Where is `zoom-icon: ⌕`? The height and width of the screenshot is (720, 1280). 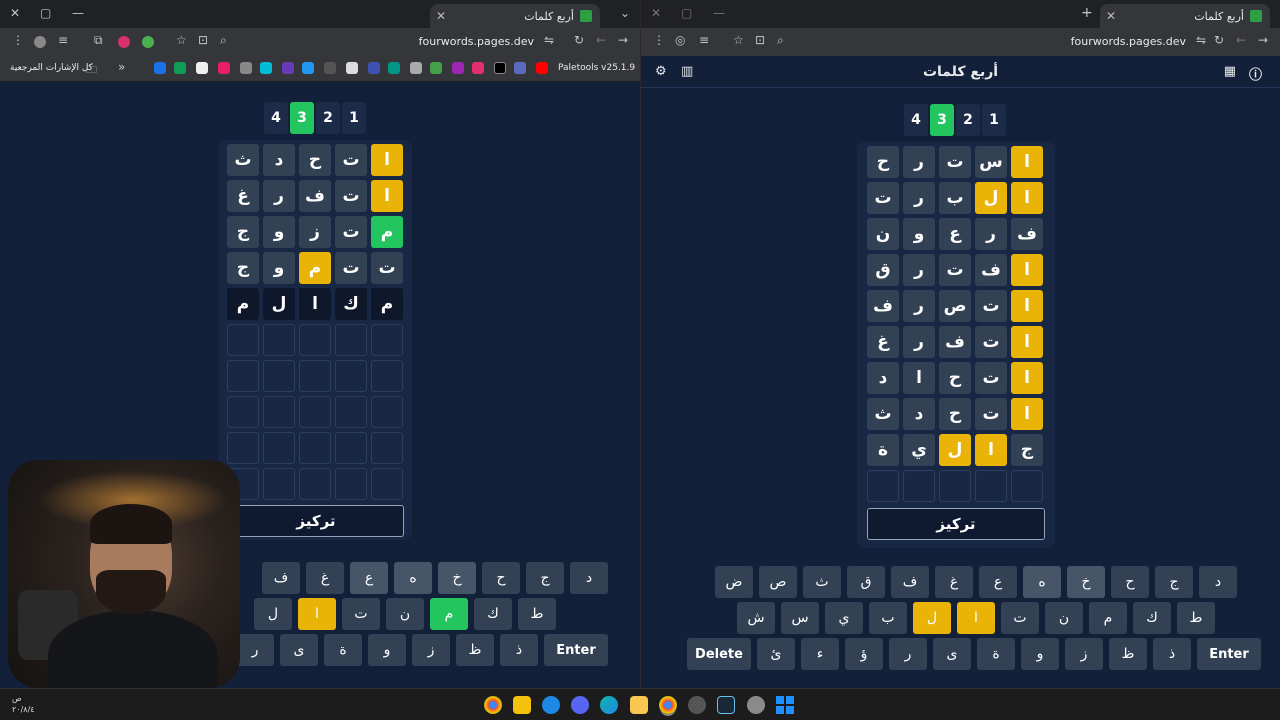 zoom-icon: ⌕ is located at coordinates (223, 40).